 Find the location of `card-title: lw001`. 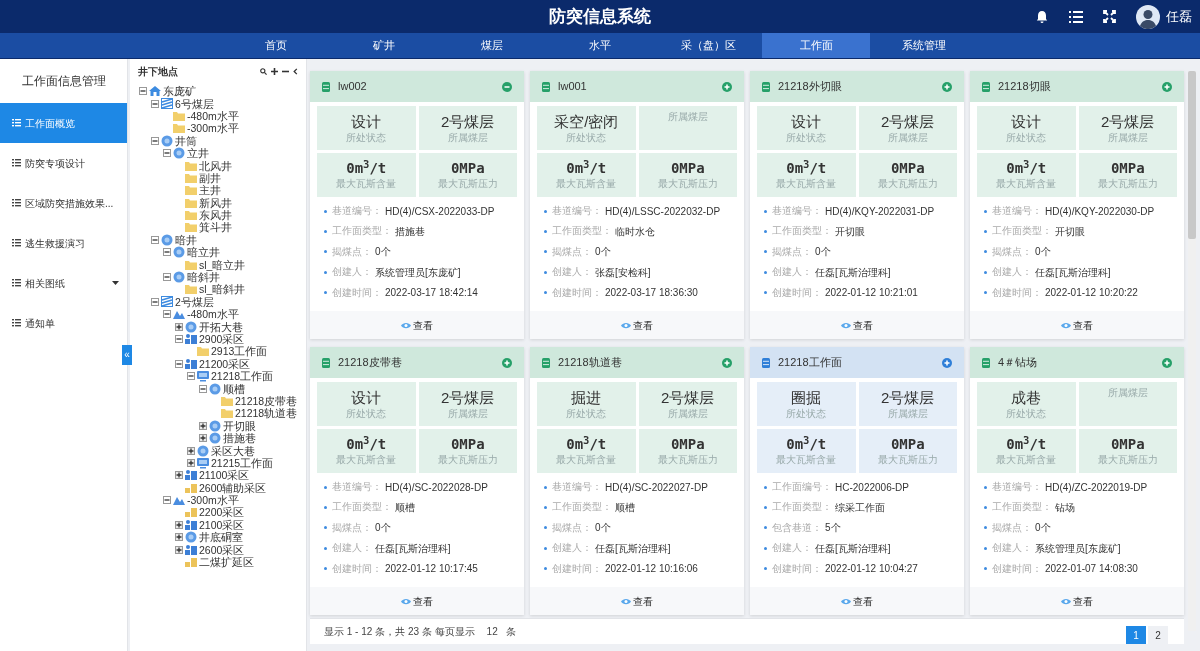

card-title: lw001 is located at coordinates (572, 86).